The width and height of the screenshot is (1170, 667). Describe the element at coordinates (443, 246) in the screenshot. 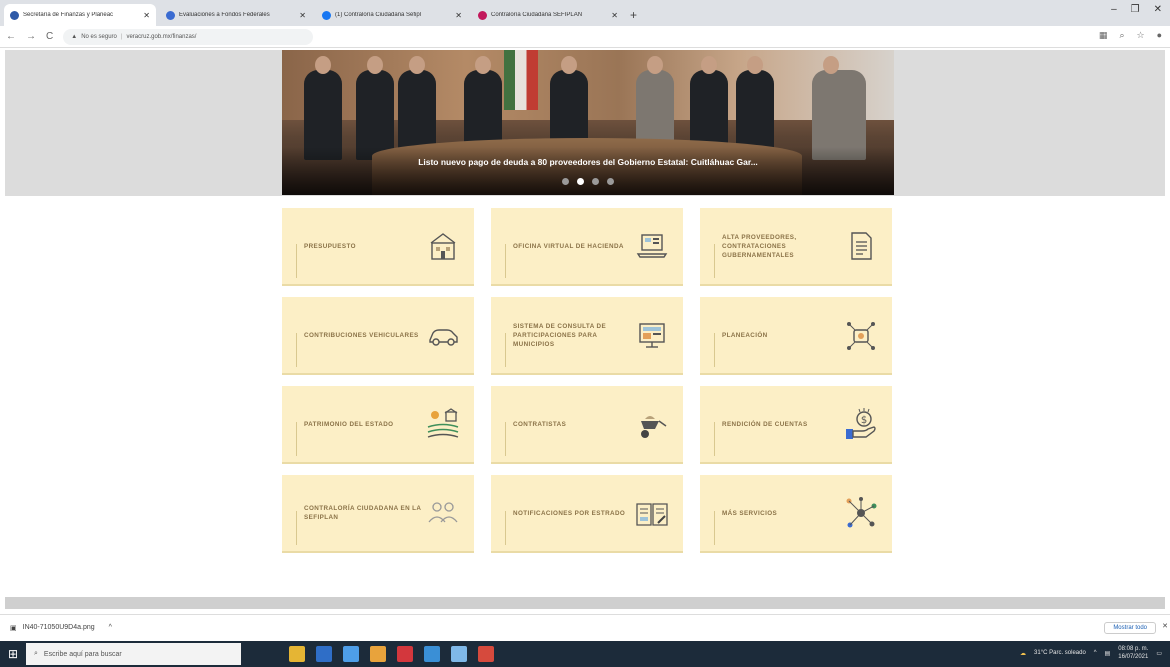

I see `budget-building-icon` at that location.